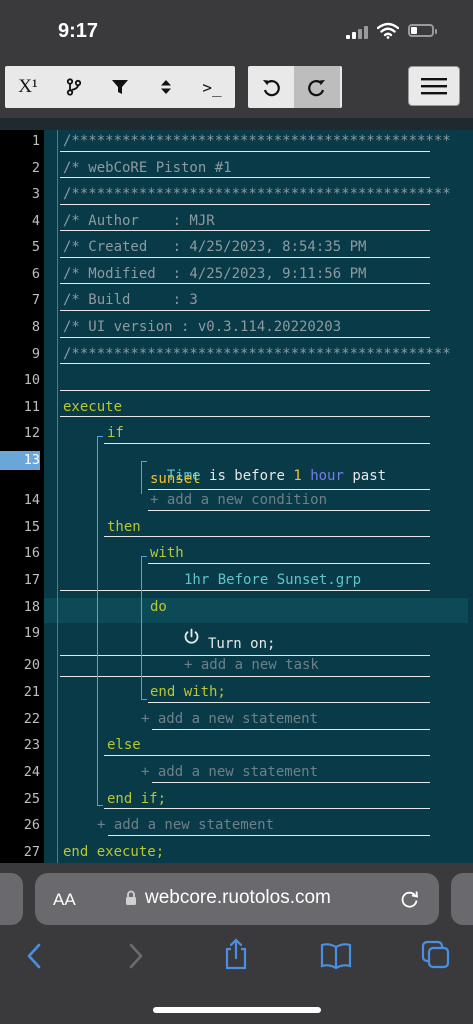  I want to click on line-number: 2, so click(20, 168).